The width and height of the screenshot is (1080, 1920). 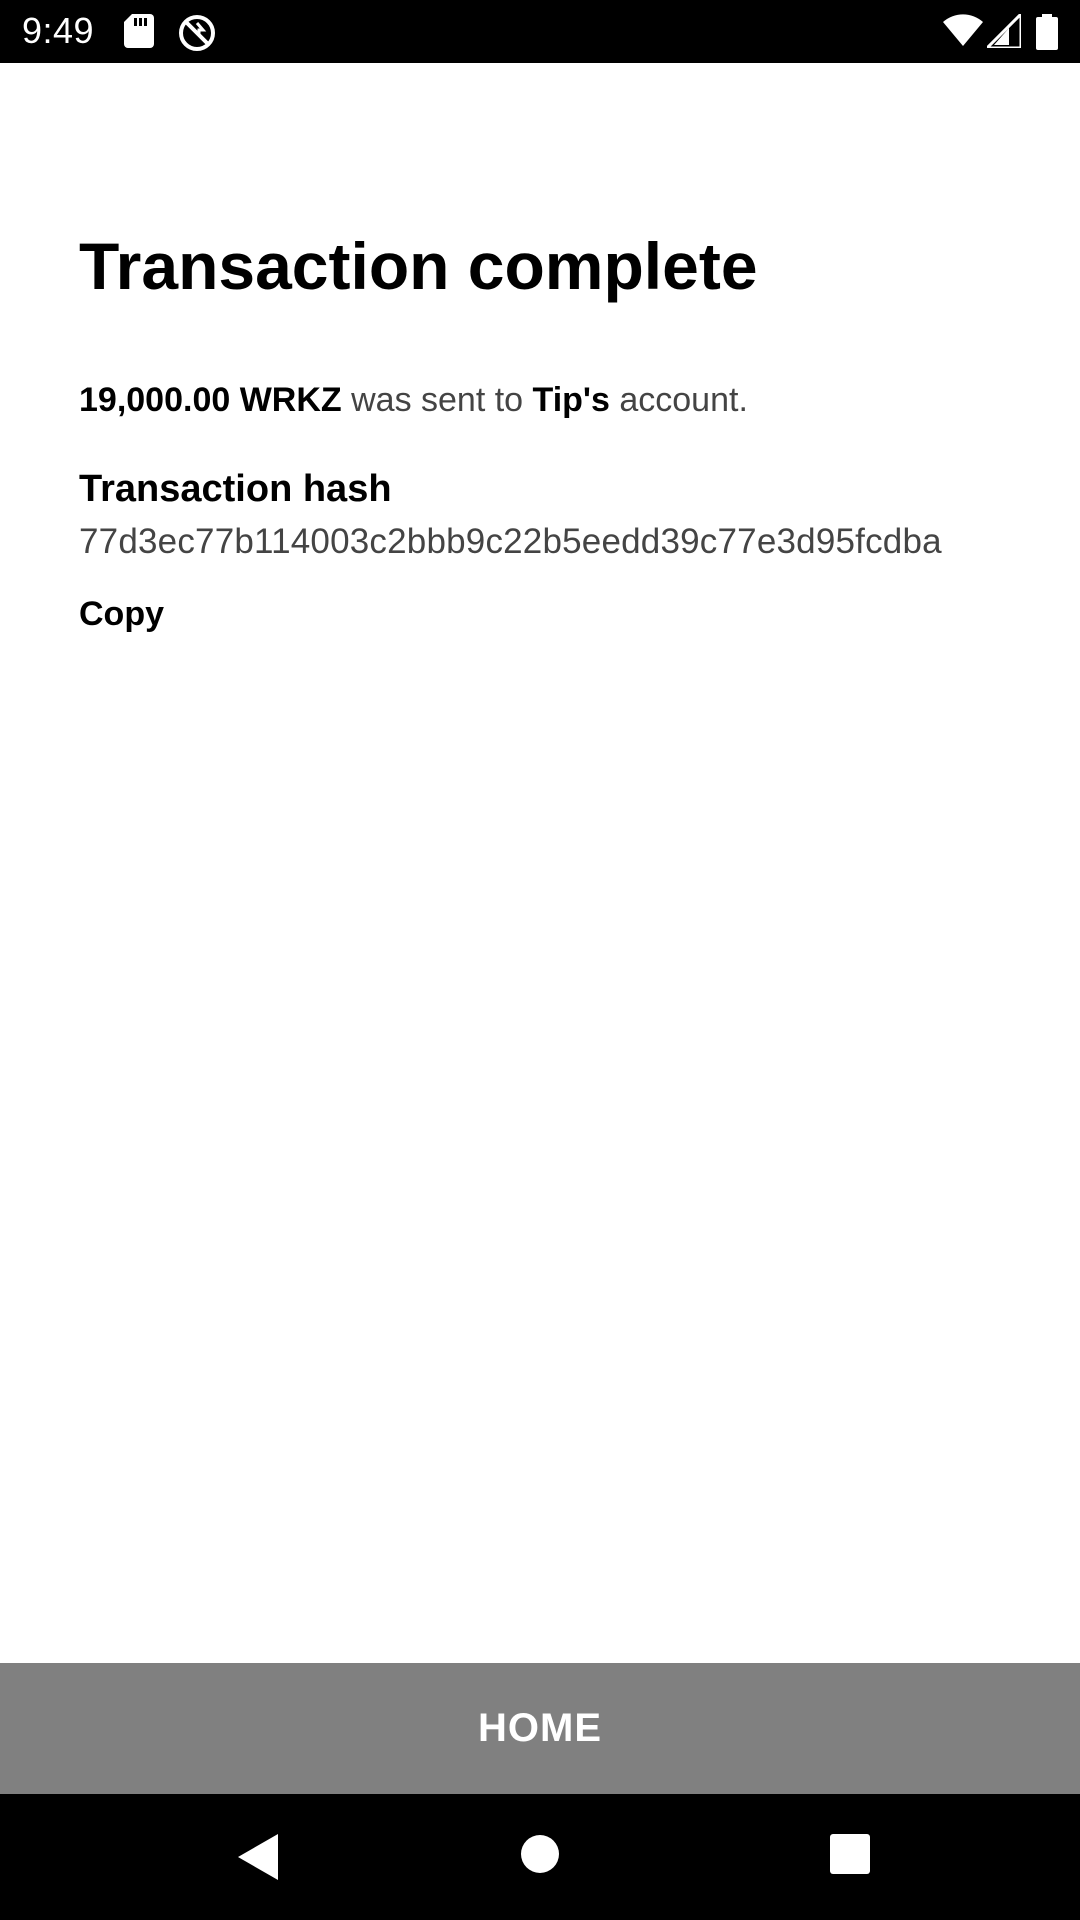 What do you see at coordinates (678, 400) in the screenshot?
I see `message-end: account.` at bounding box center [678, 400].